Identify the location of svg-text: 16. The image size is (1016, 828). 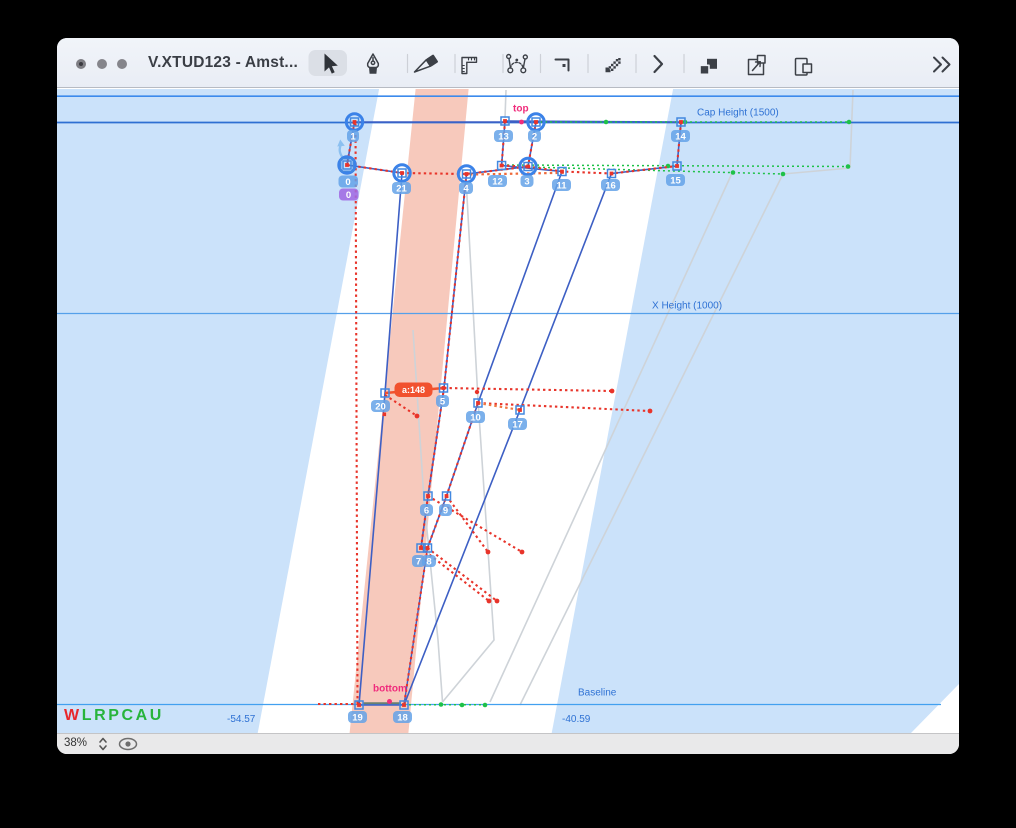
(610, 186).